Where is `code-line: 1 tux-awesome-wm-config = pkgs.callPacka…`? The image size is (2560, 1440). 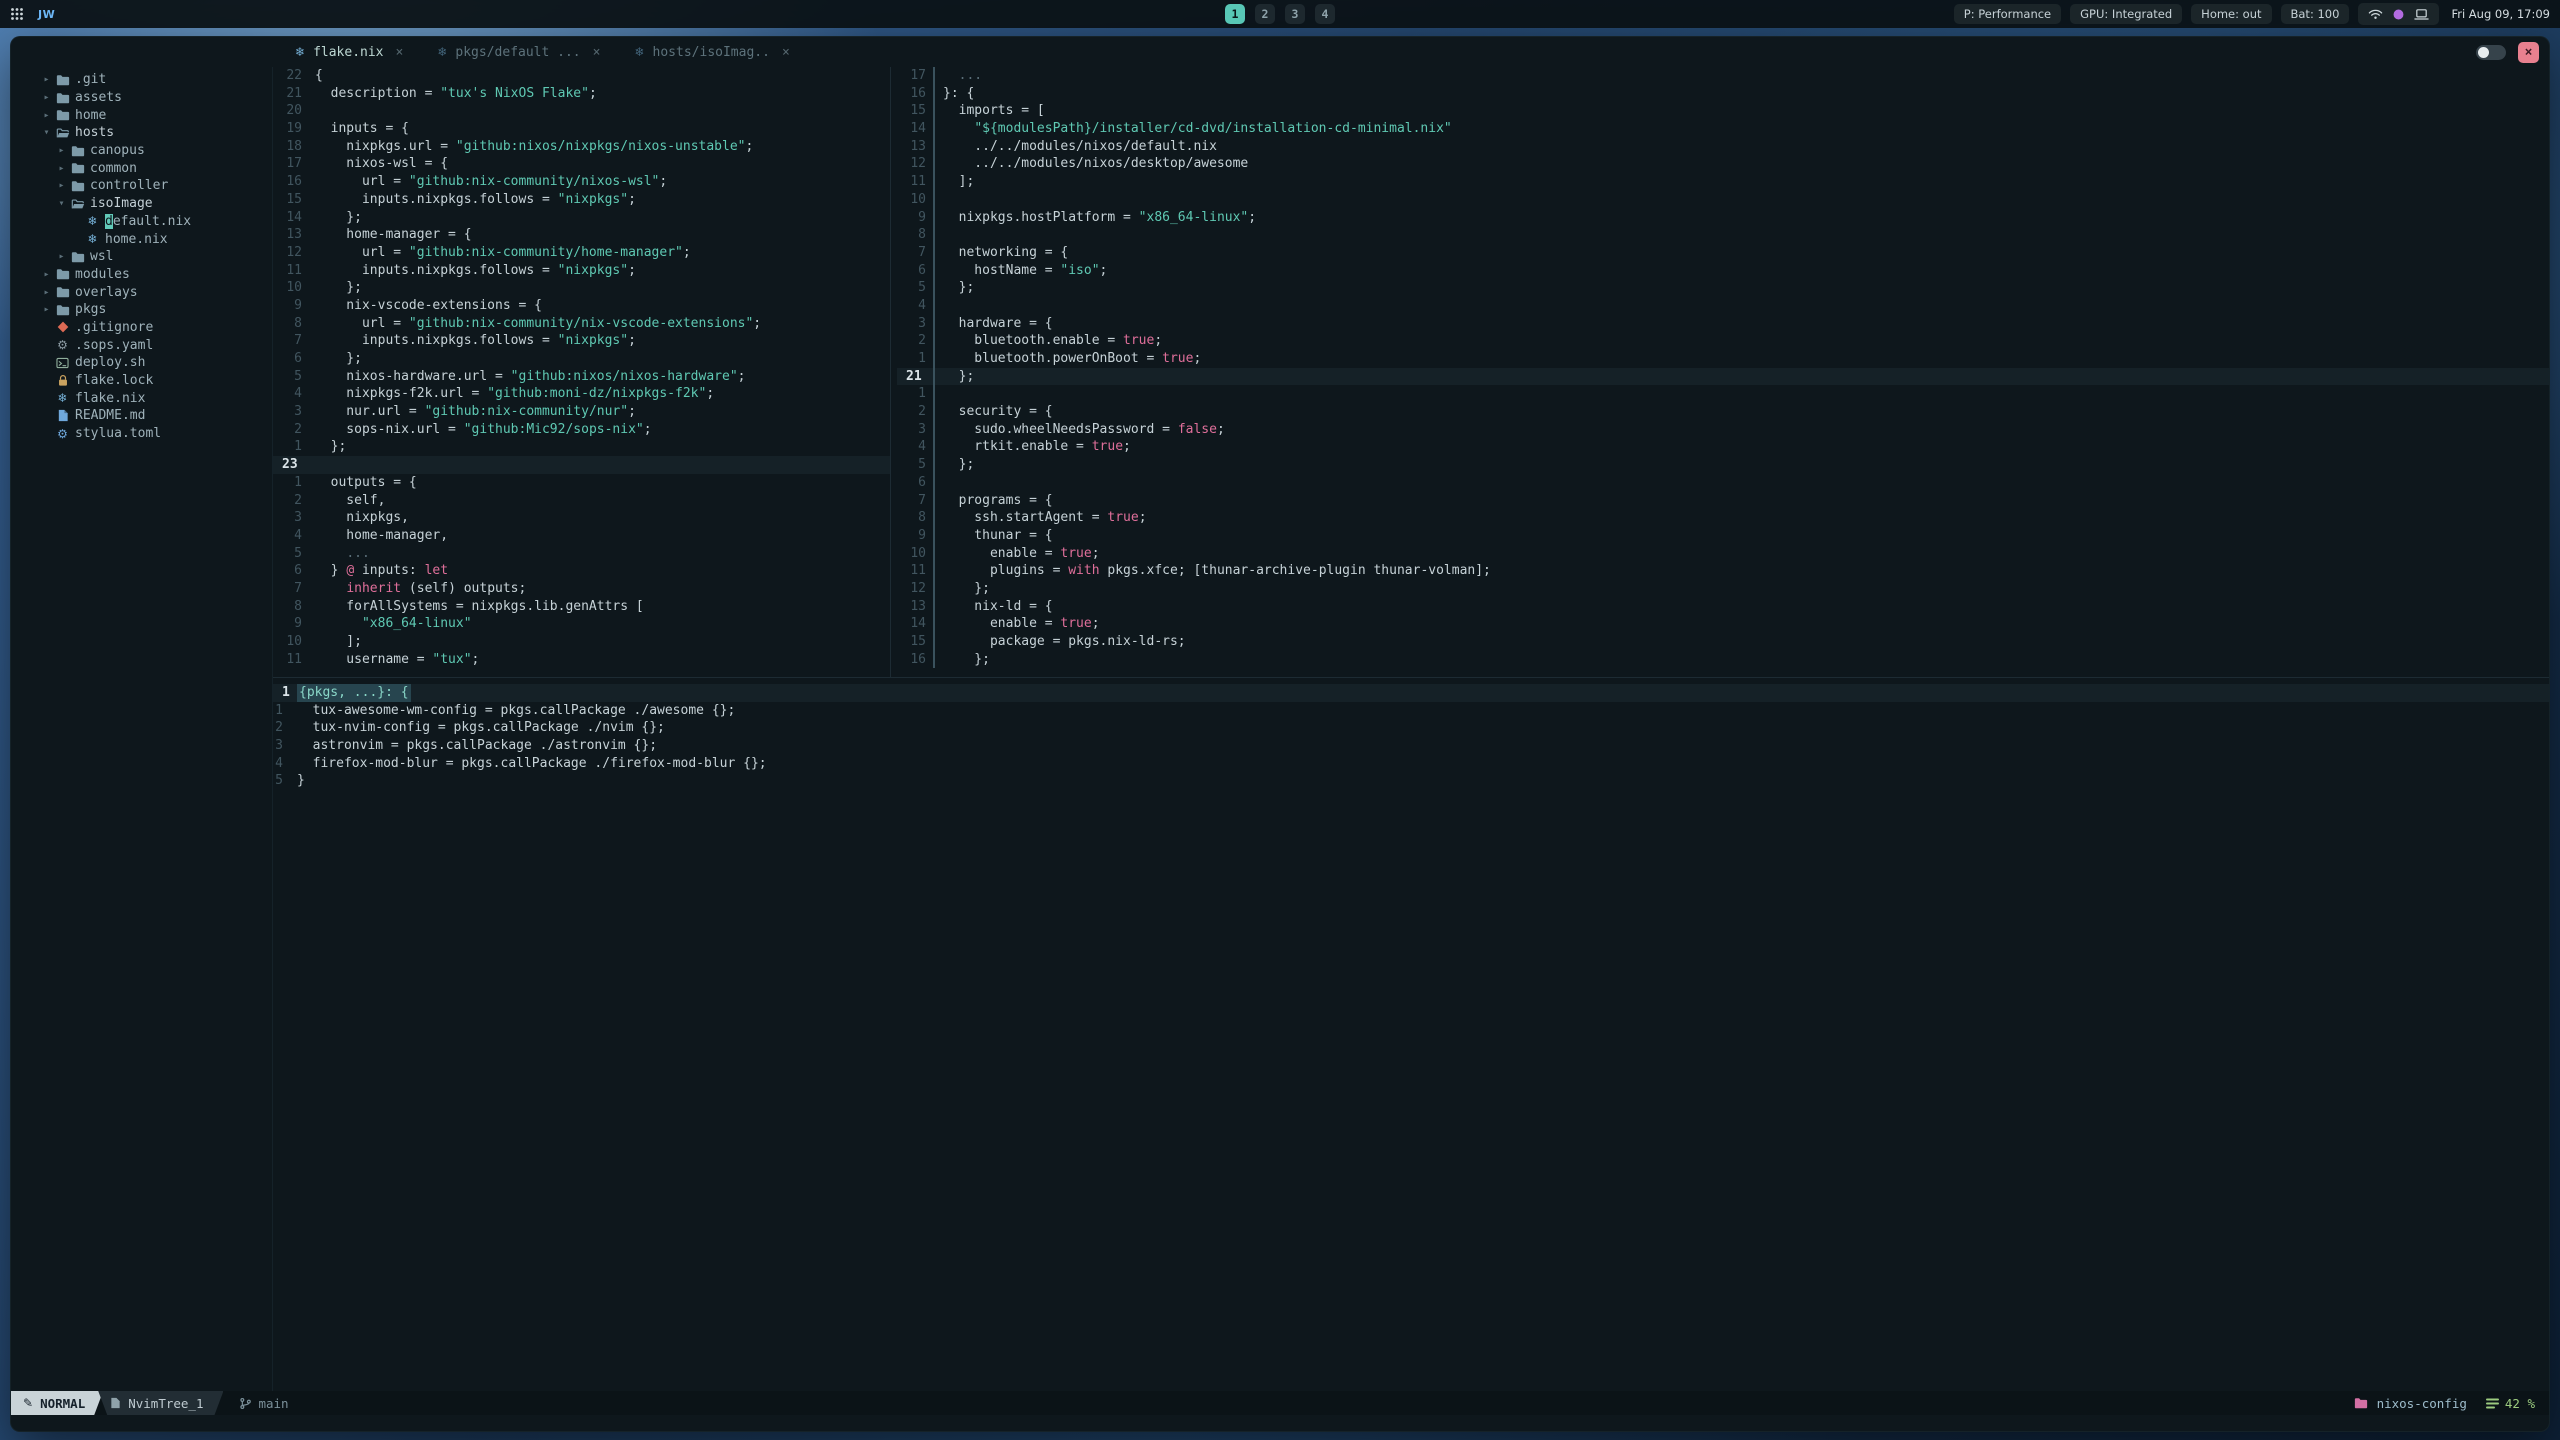 code-line: 1 tux-awesome-wm-config = pkgs.callPacka… is located at coordinates (1411, 711).